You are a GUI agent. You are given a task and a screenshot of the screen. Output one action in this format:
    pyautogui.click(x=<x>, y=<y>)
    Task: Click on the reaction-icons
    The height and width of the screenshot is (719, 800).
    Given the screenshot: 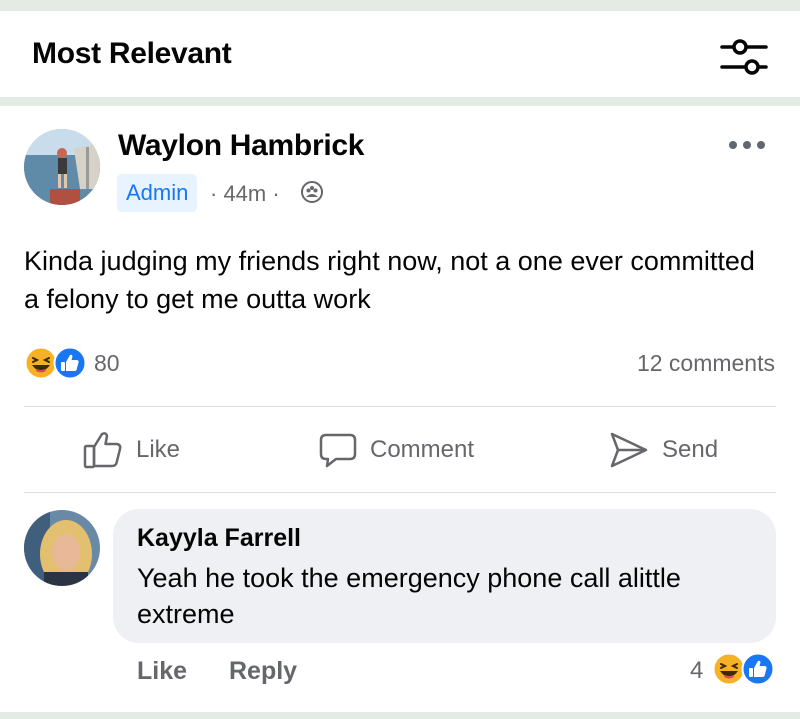 What is the action you would take?
    pyautogui.click(x=57, y=363)
    